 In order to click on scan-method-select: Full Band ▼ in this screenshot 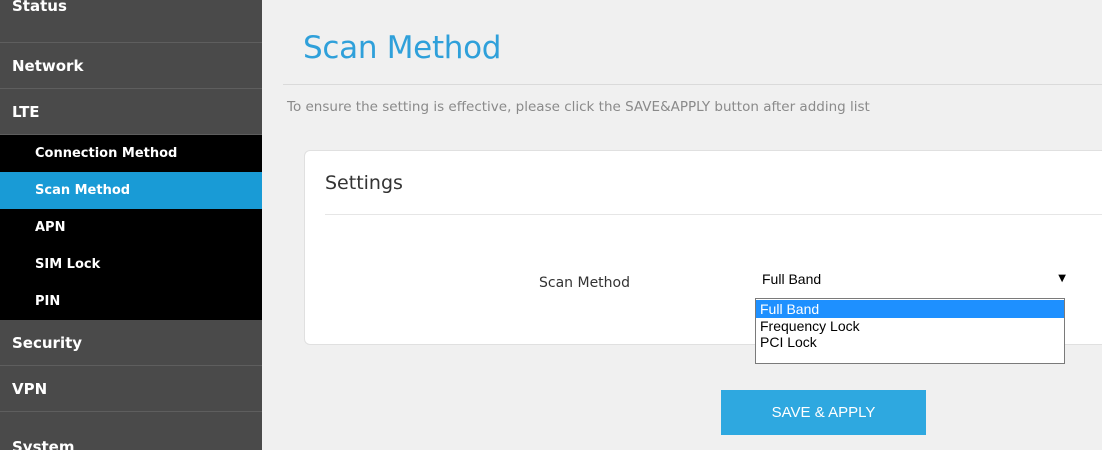, I will do `click(916, 279)`.